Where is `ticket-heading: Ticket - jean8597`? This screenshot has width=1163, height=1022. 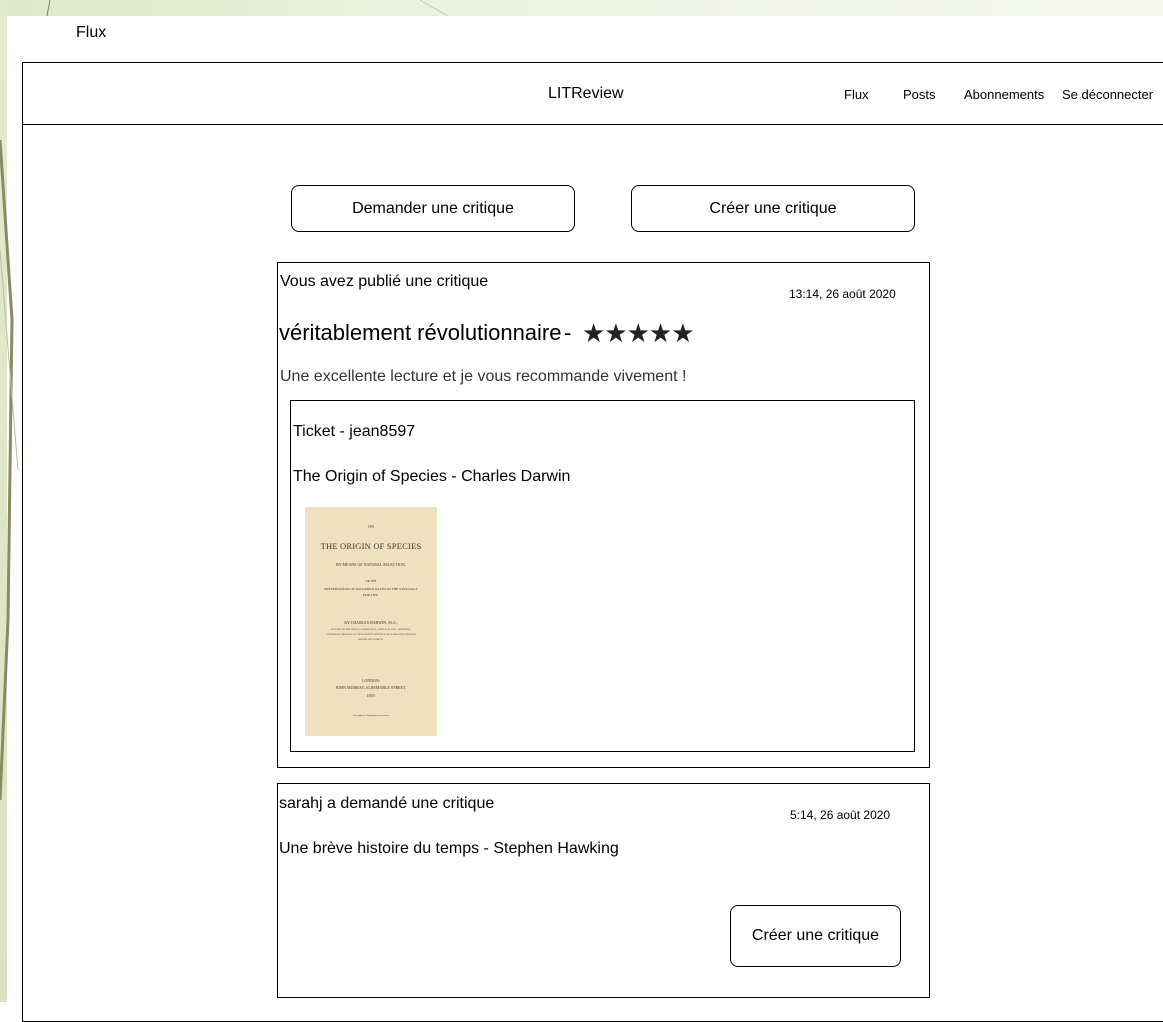
ticket-heading: Ticket - jean8597 is located at coordinates (354, 431).